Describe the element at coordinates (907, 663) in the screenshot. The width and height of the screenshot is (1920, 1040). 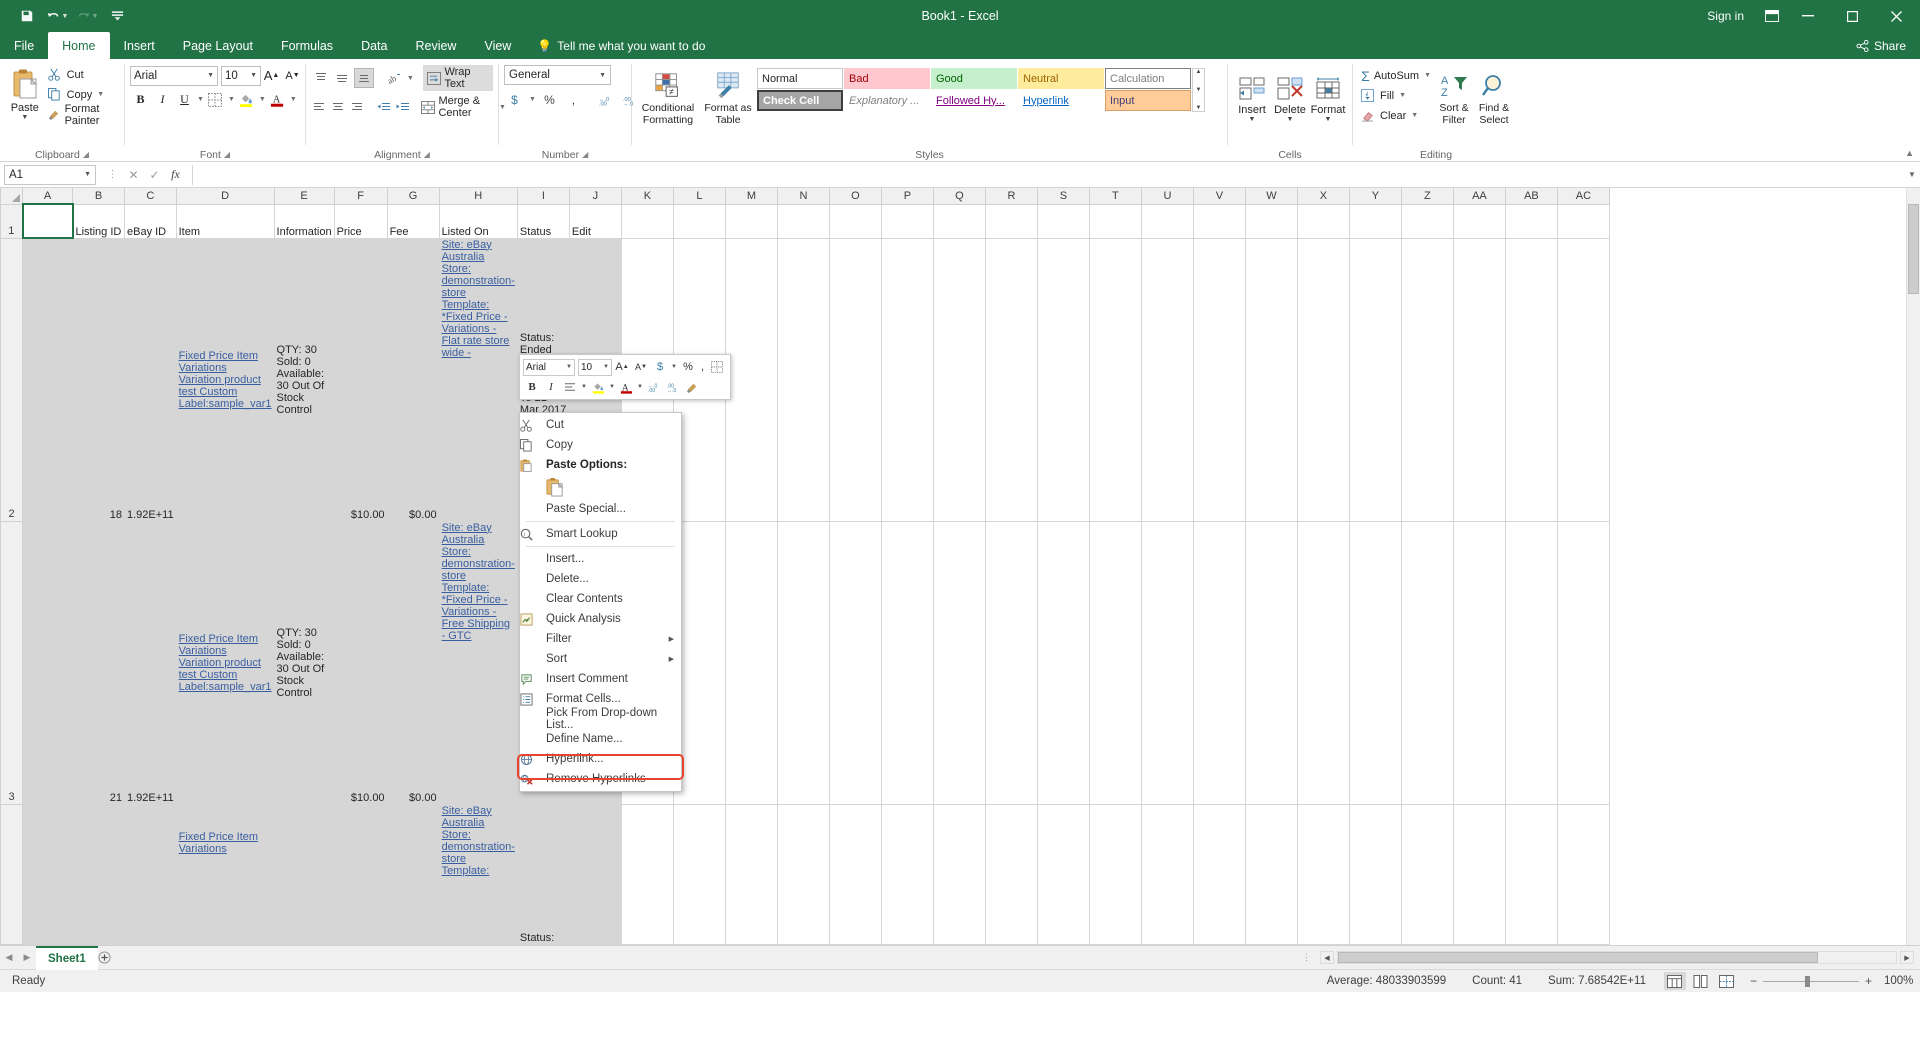
I see `cell-P3` at that location.